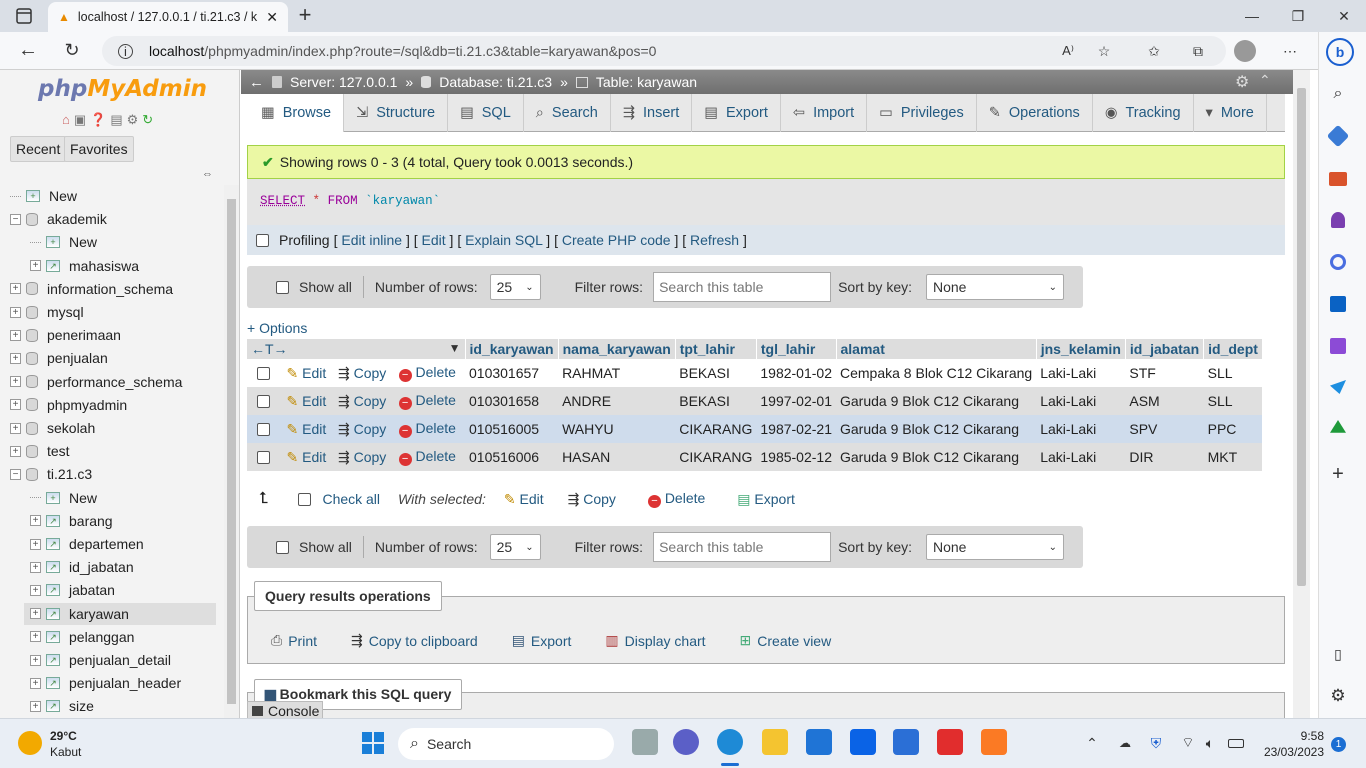 The image size is (1366, 768). Describe the element at coordinates (1292, 752) in the screenshot. I see `clock-date: 23/03/2023` at that location.